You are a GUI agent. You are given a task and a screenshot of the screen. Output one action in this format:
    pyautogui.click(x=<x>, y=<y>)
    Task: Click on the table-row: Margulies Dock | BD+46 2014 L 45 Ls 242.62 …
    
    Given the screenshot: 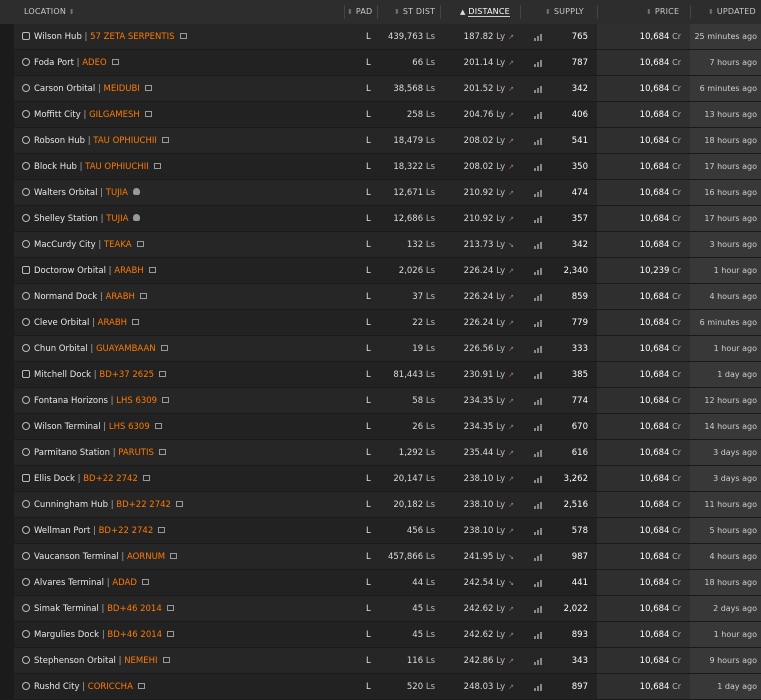 What is the action you would take?
    pyautogui.click(x=380, y=635)
    